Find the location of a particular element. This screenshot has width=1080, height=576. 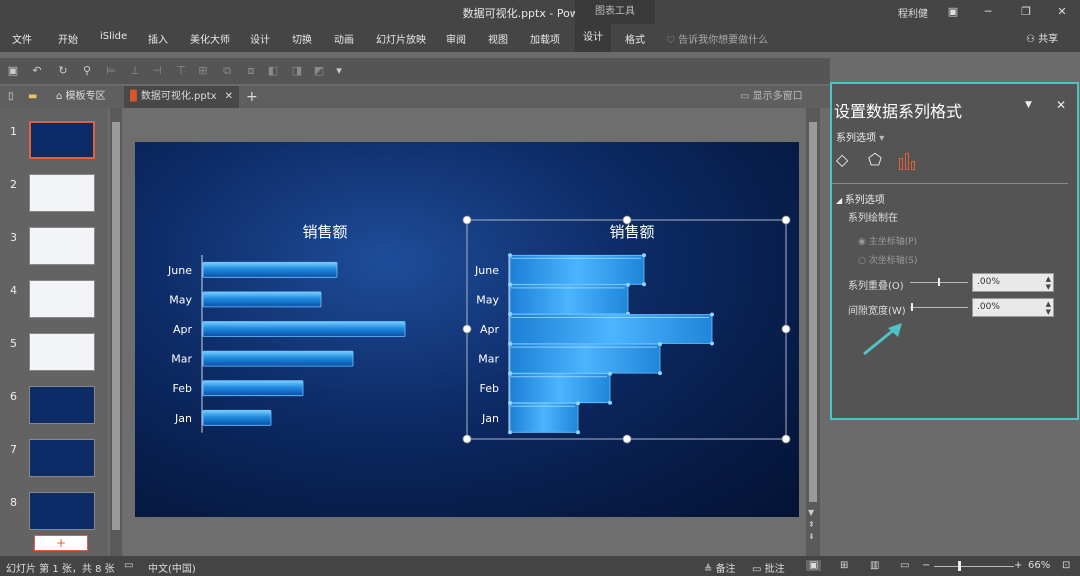

thumbnail-scroll-thumb is located at coordinates (116, 326).